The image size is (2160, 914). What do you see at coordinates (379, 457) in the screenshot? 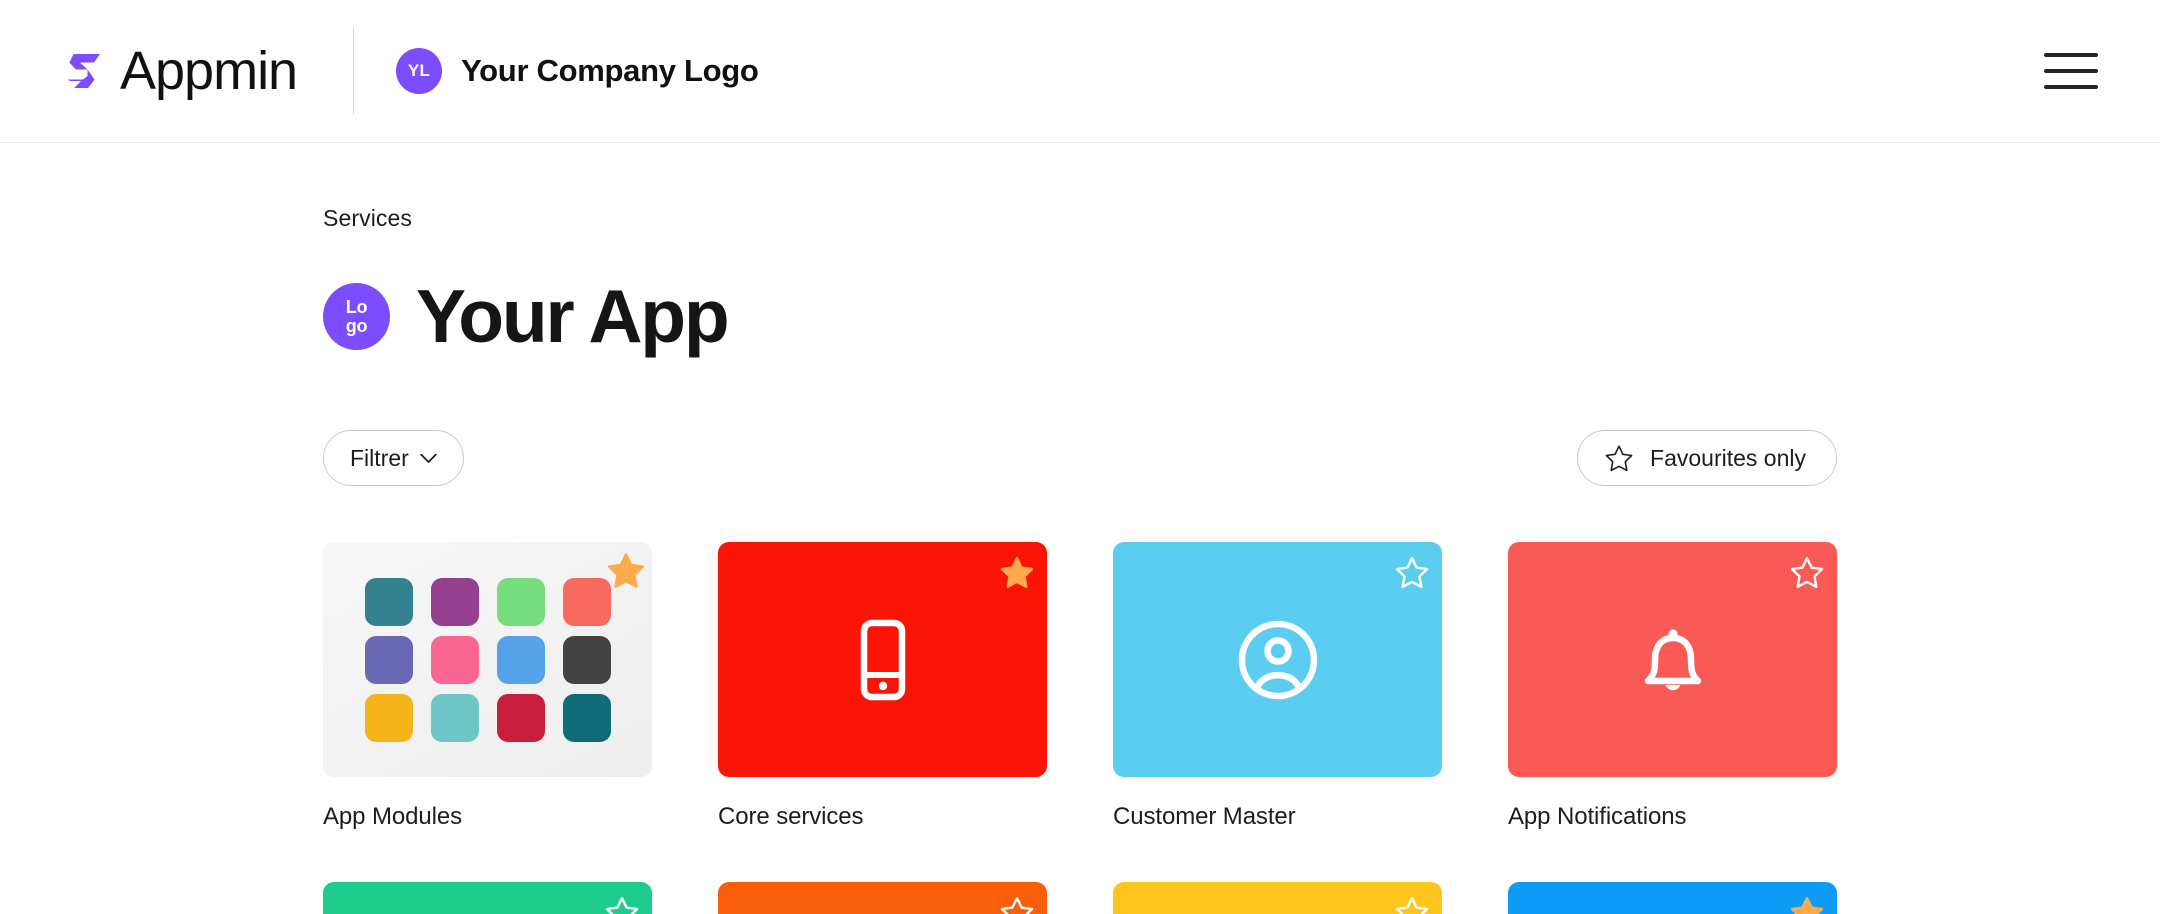
I see `filter-button-label: Filtrer` at bounding box center [379, 457].